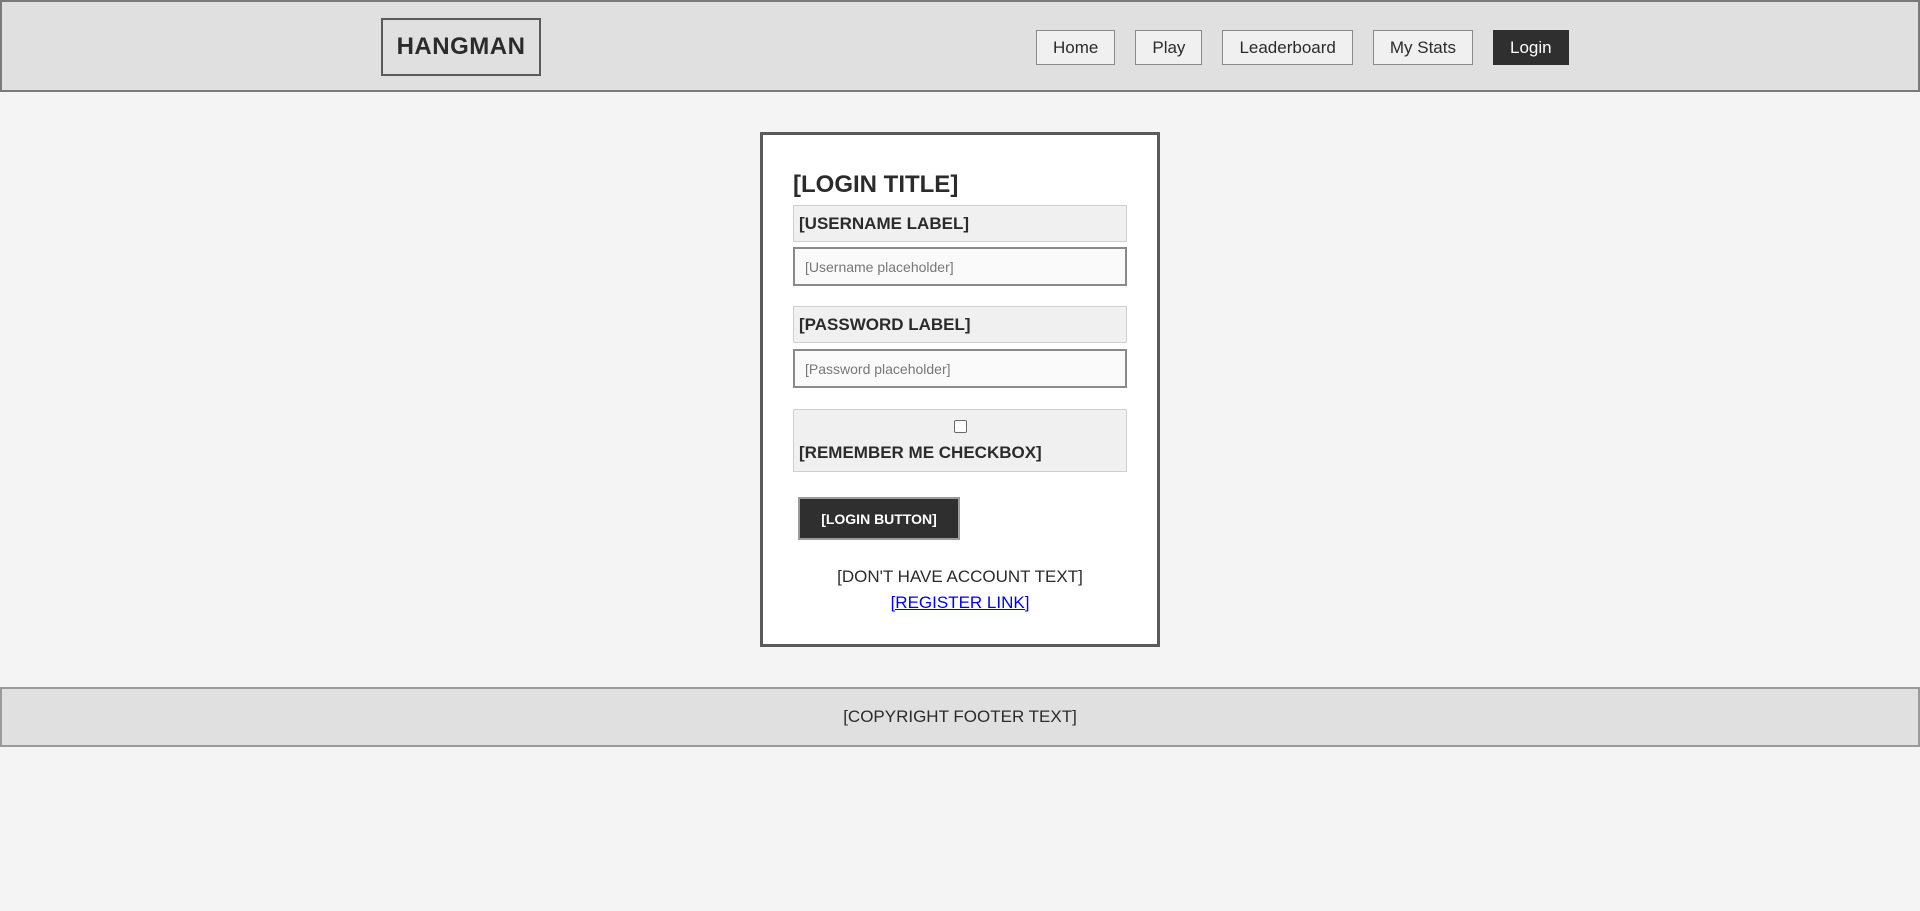 The height and width of the screenshot is (911, 1920). I want to click on nav-login-button: Login, so click(1530, 47).